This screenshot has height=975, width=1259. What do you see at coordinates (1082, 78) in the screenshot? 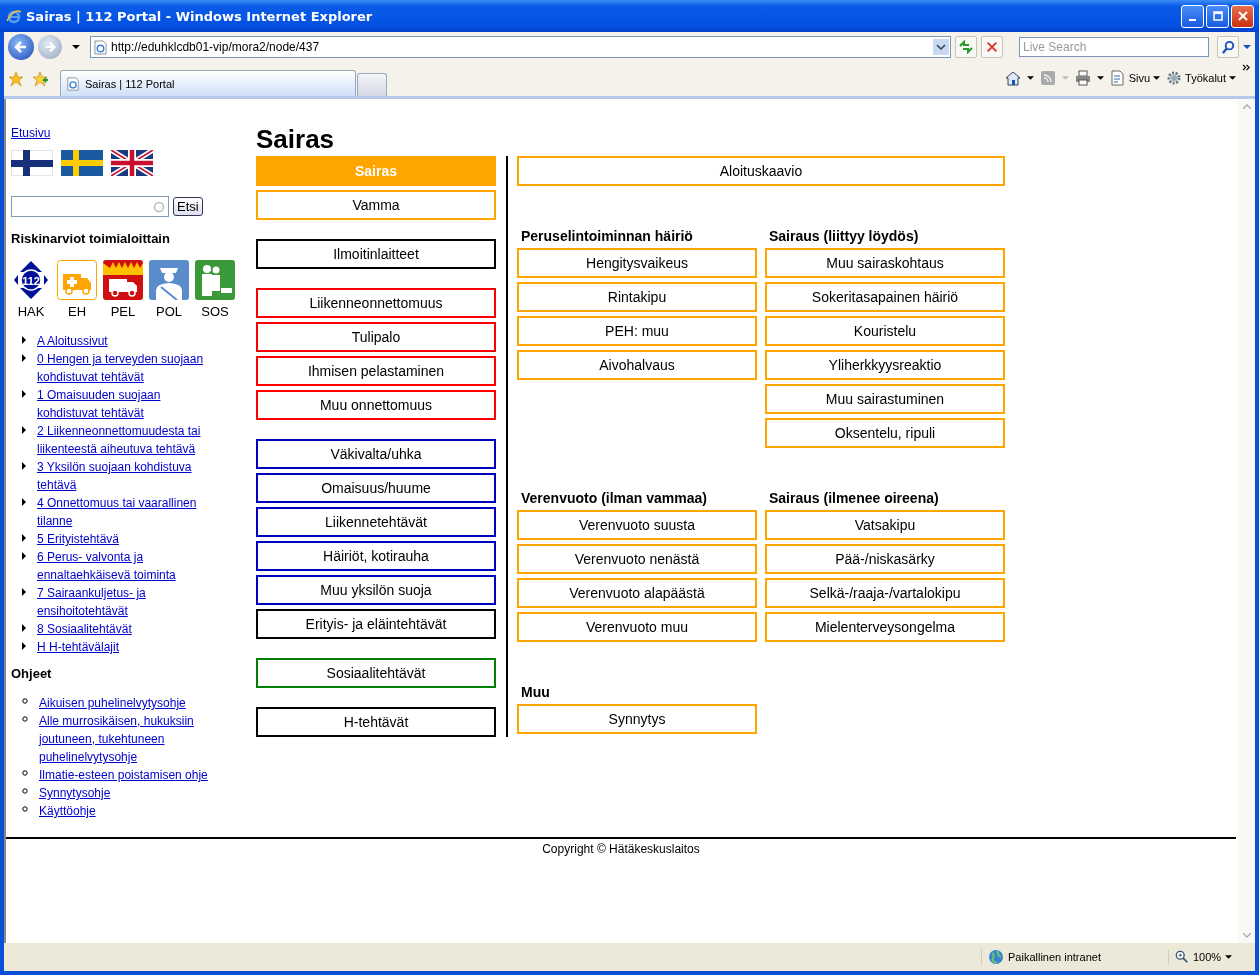
I see `printer-icon` at bounding box center [1082, 78].